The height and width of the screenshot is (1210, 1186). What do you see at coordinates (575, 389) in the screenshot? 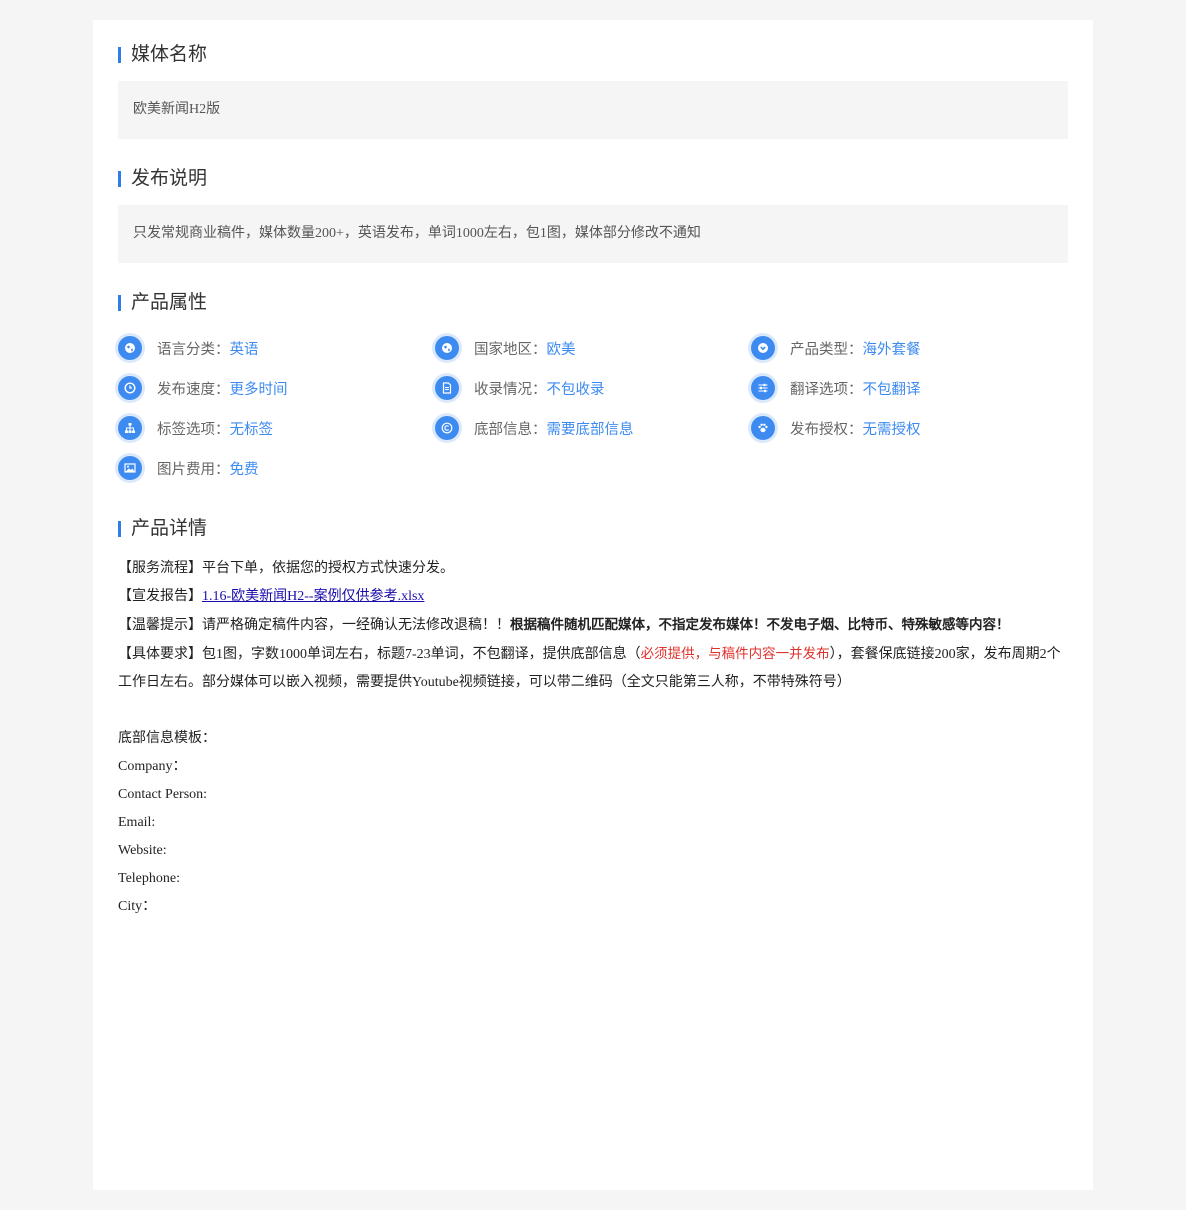
I see `attr-value: 不包收录` at bounding box center [575, 389].